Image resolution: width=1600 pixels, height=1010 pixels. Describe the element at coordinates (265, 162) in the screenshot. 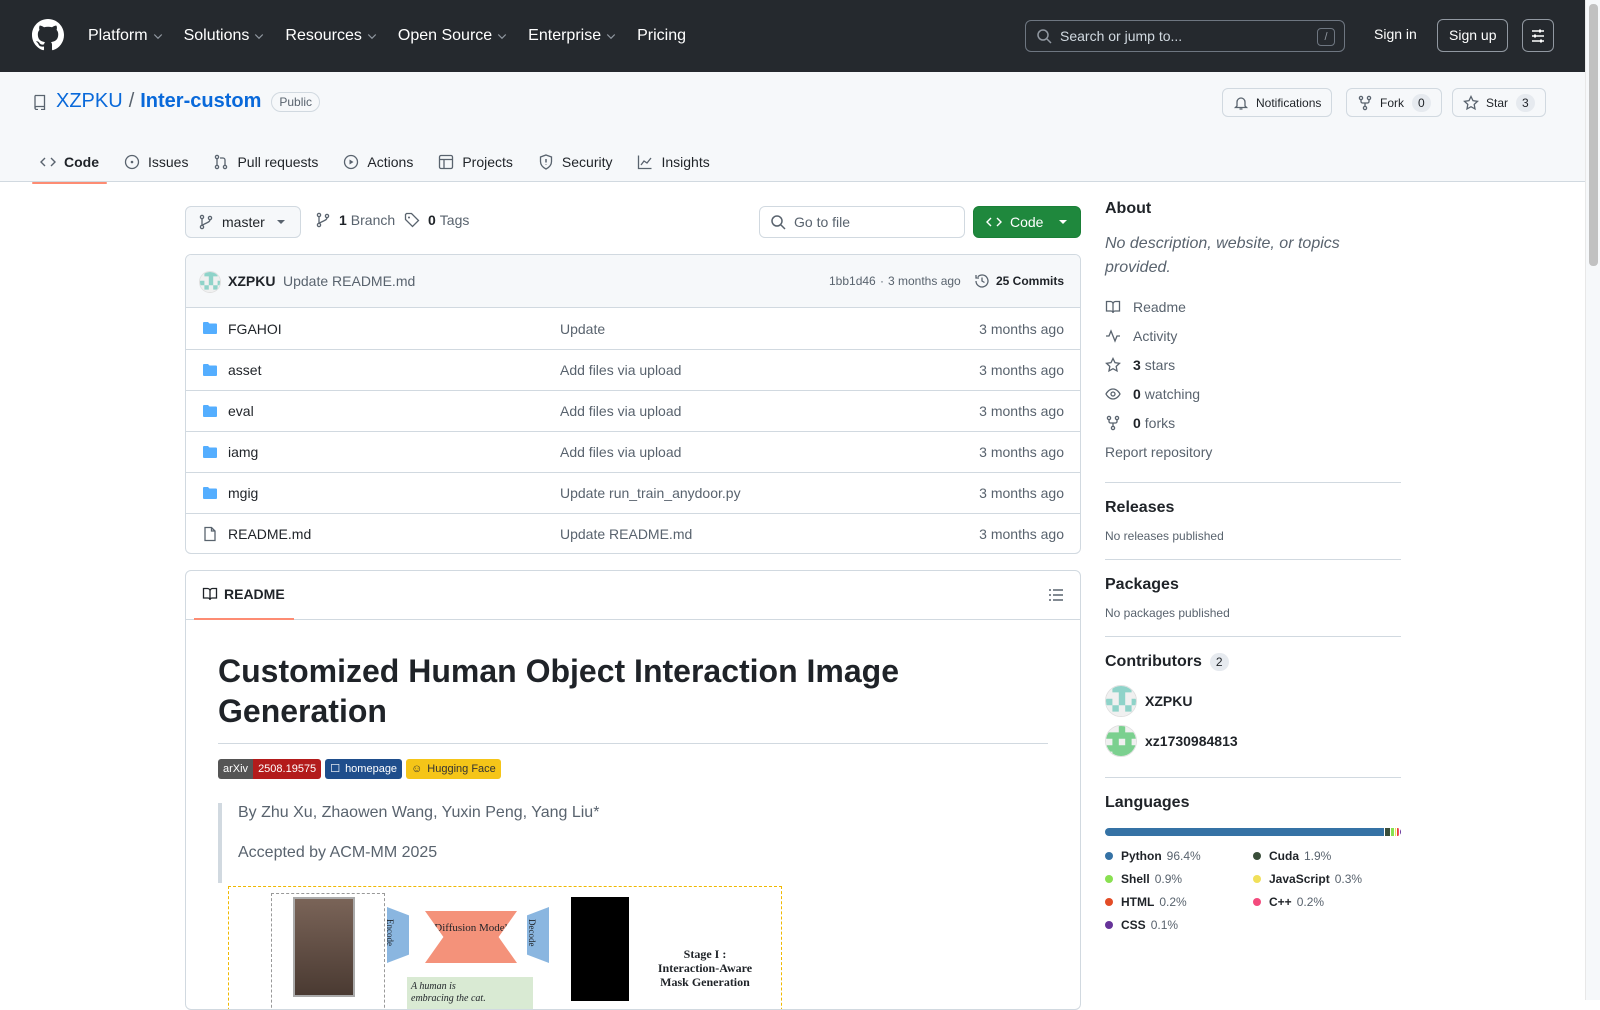

I see `tab-pull-requests: Pull requests` at that location.